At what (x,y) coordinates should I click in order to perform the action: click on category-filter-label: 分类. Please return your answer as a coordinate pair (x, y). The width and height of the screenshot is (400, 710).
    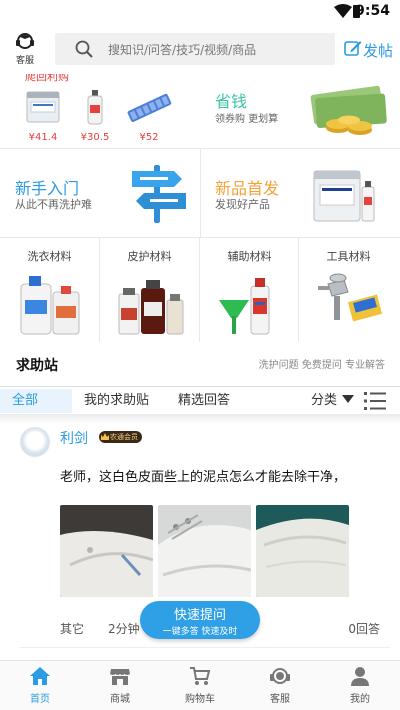
    Looking at the image, I should click on (324, 400).